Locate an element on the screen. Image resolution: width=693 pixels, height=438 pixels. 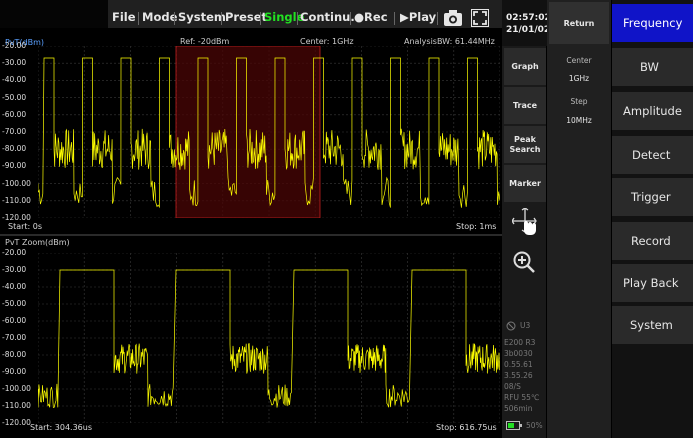
menu-file: File is located at coordinates (124, 17).